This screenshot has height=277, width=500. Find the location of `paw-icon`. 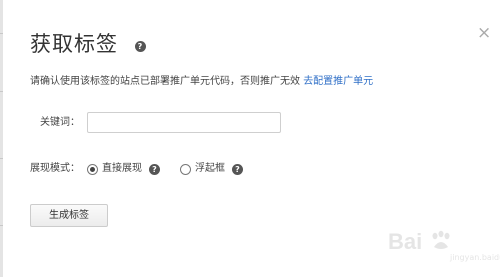

paw-icon is located at coordinates (441, 239).